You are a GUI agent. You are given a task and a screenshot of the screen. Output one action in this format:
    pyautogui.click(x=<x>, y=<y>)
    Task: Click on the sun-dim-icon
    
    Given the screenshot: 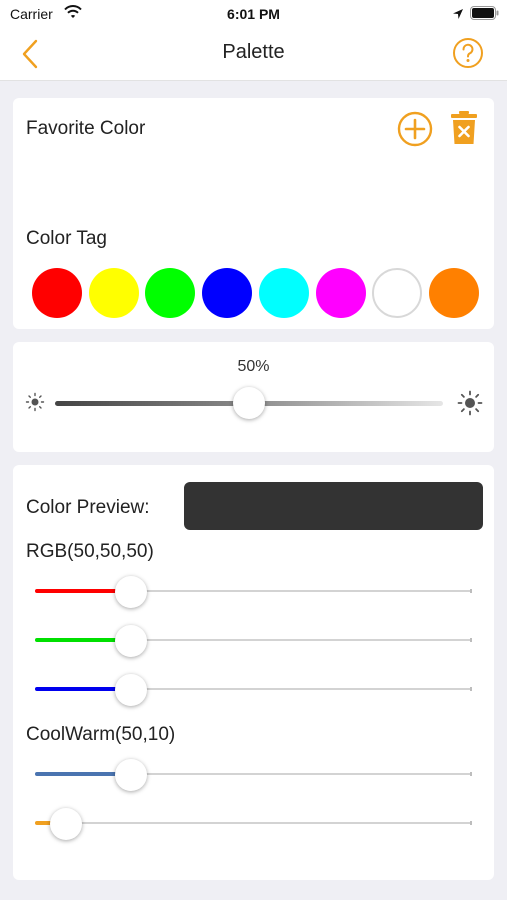 What is the action you would take?
    pyautogui.click(x=35, y=404)
    